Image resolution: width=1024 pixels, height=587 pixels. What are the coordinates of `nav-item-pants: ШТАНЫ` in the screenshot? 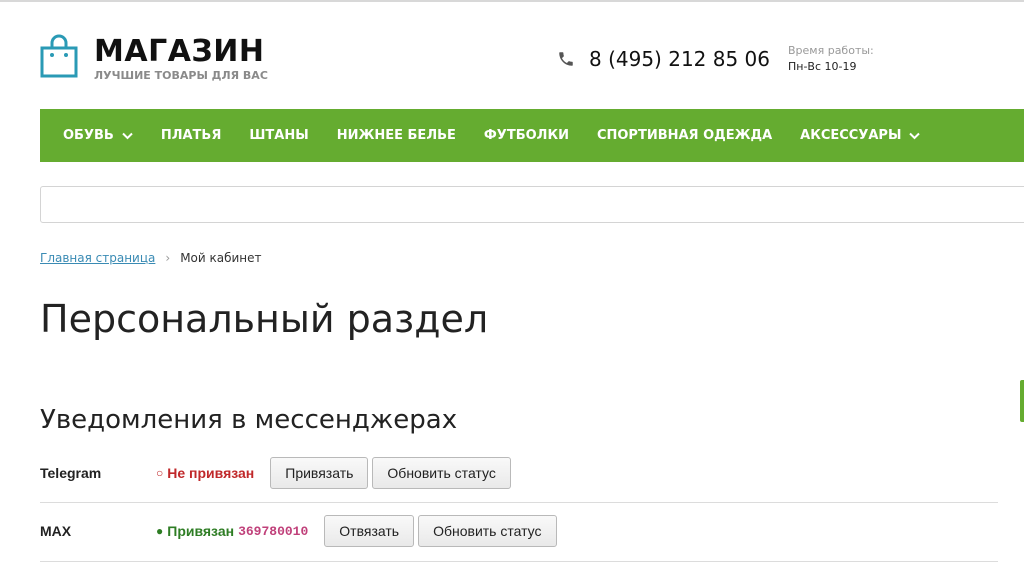 It's located at (278, 135).